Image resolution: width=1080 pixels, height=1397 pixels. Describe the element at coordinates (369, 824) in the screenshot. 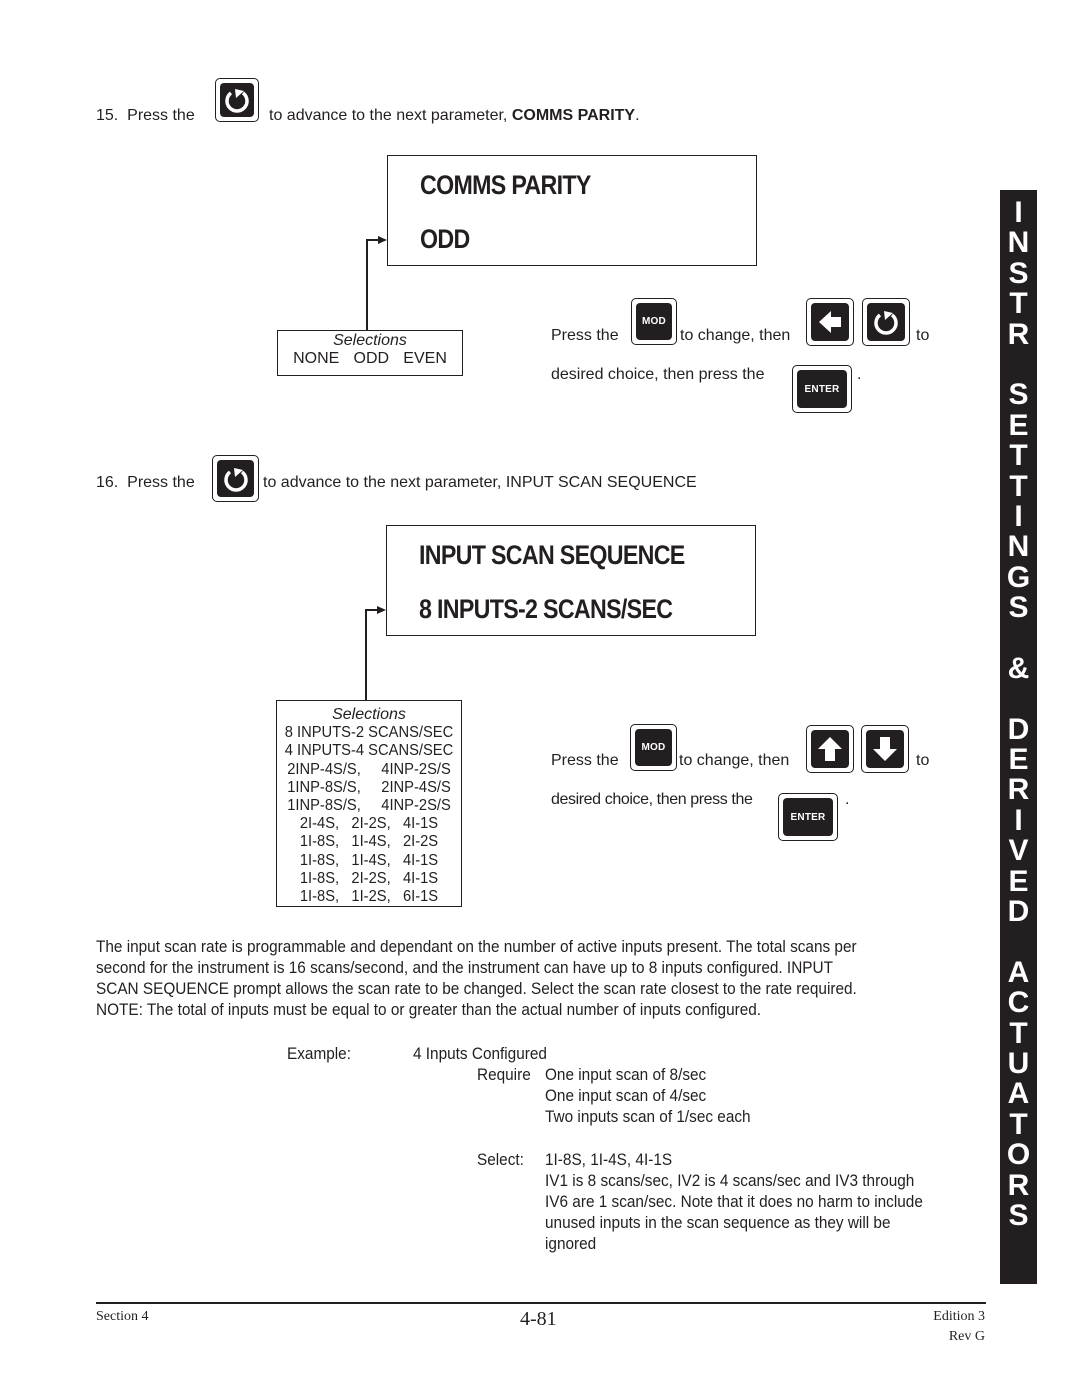

I see `selection-option: 2I-4S, 2I-2S, 4I-1S` at that location.